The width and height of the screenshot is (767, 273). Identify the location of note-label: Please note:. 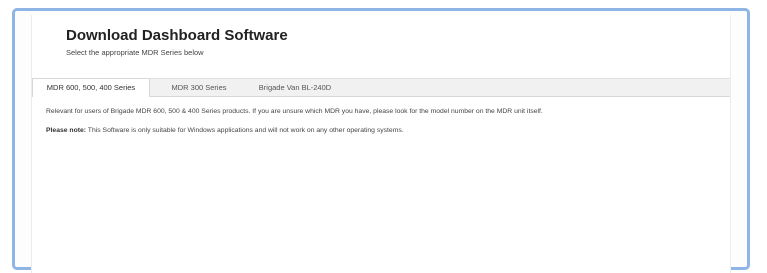
(66, 130).